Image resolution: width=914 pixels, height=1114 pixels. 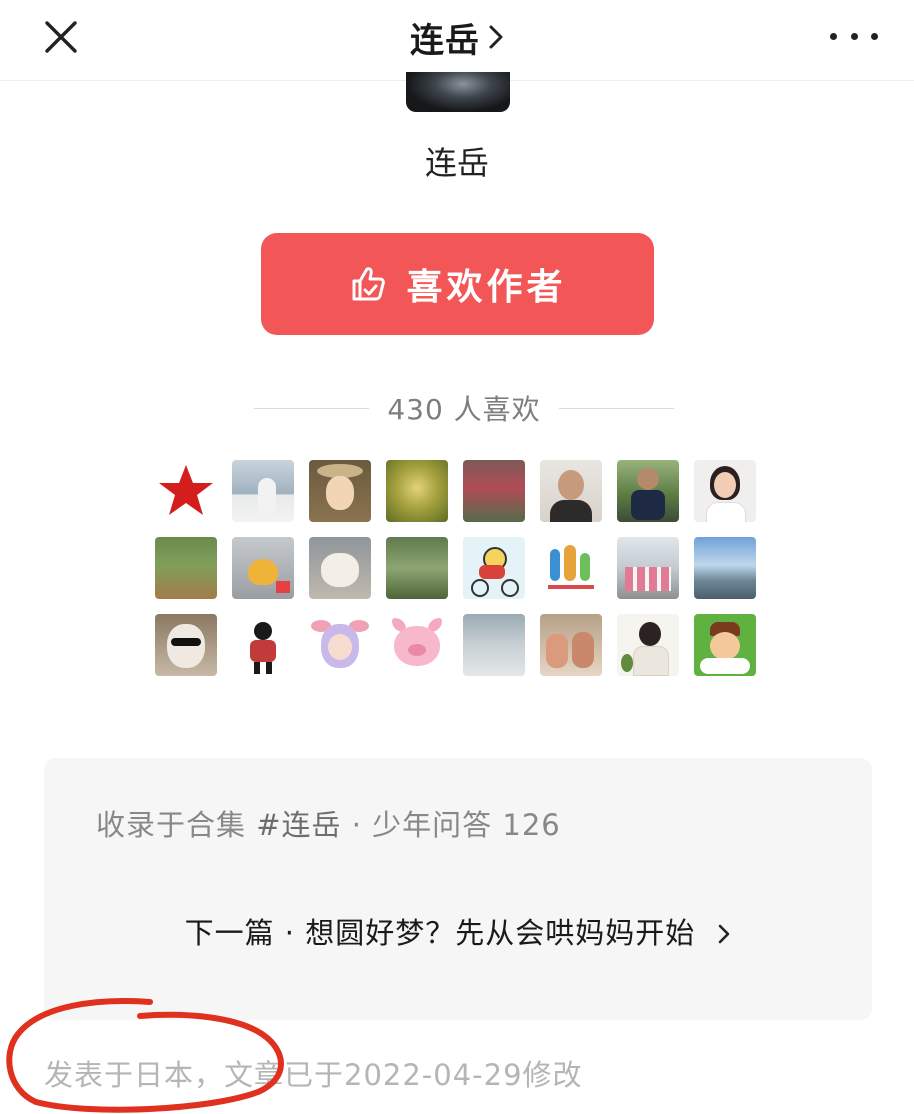 I want to click on divider-left, so click(x=312, y=408).